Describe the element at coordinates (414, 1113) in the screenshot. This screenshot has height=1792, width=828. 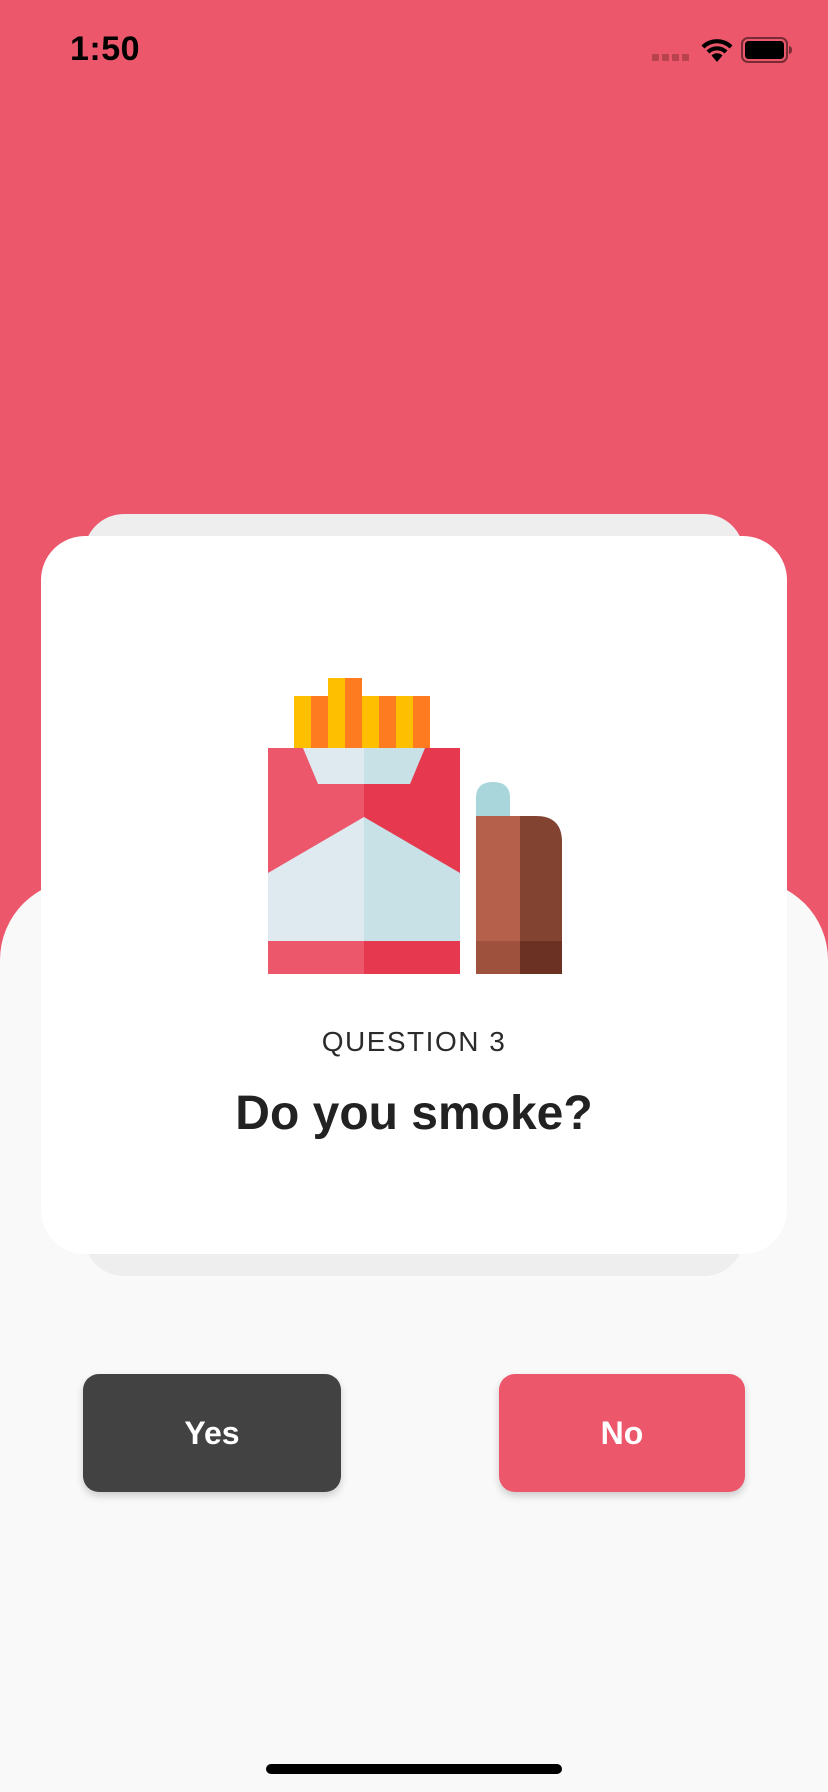
I see `question-text: Do you smoke?` at that location.